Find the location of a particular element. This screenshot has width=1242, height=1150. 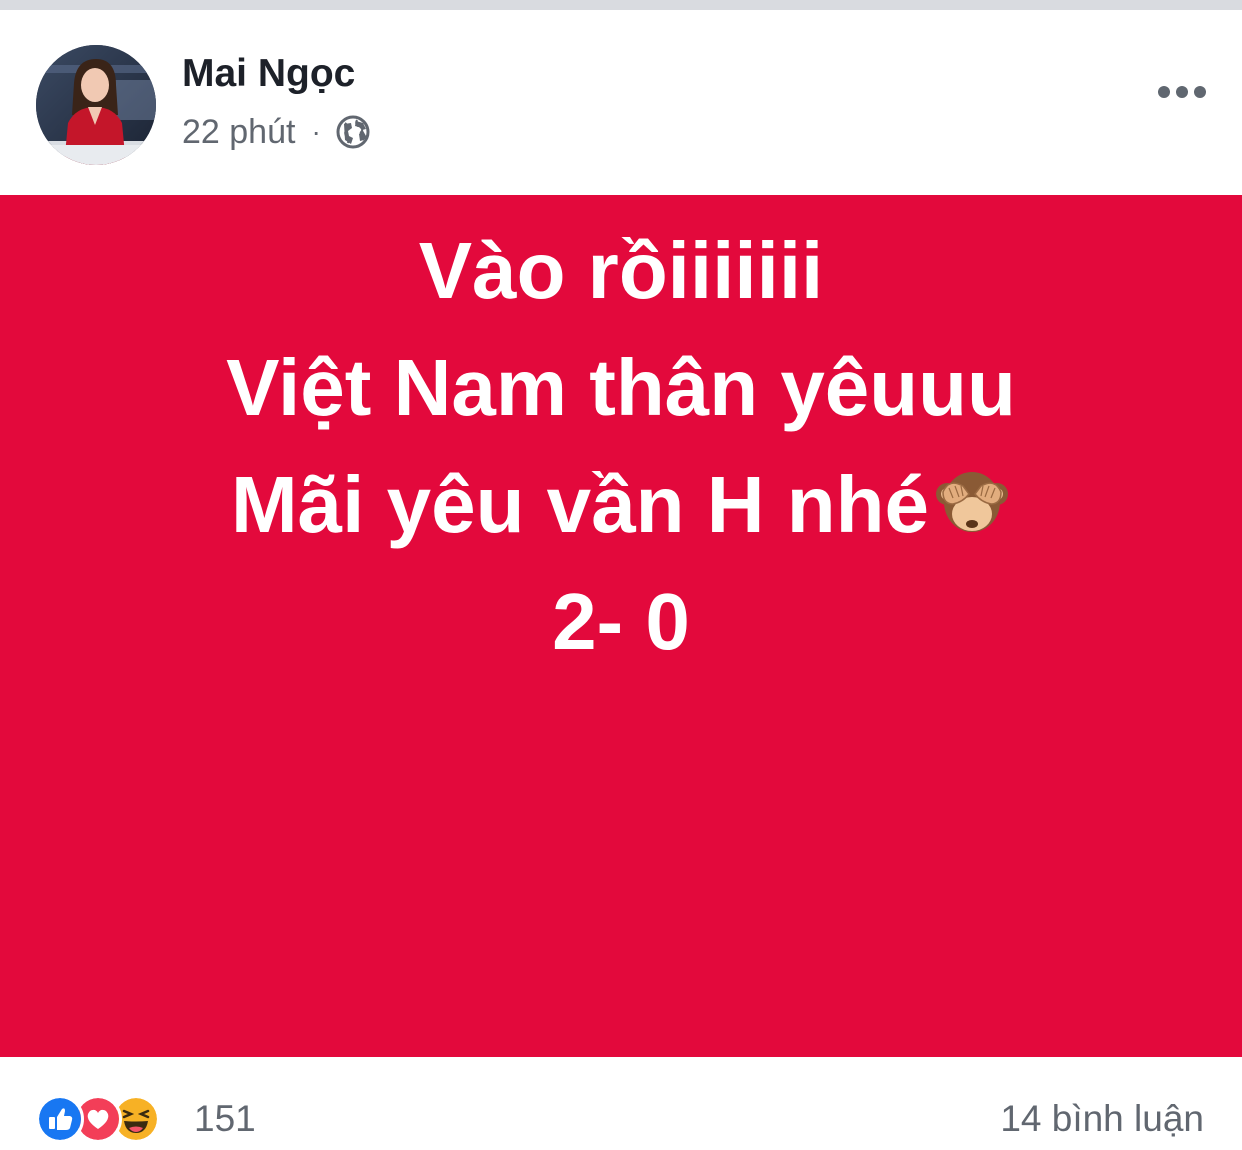

more-options-icon is located at coordinates (1182, 92).